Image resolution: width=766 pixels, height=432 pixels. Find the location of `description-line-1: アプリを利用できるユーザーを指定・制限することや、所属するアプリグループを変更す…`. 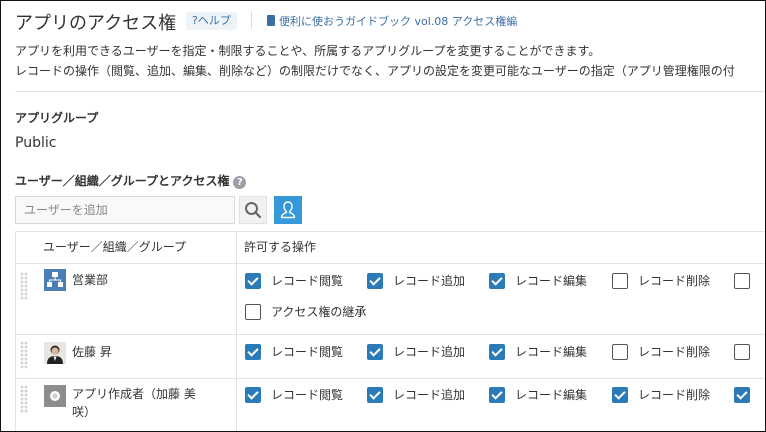

description-line-1: アプリを利用できるユーザーを指定・制限することや、所属するアプリグループを変更す… is located at coordinates (308, 51).